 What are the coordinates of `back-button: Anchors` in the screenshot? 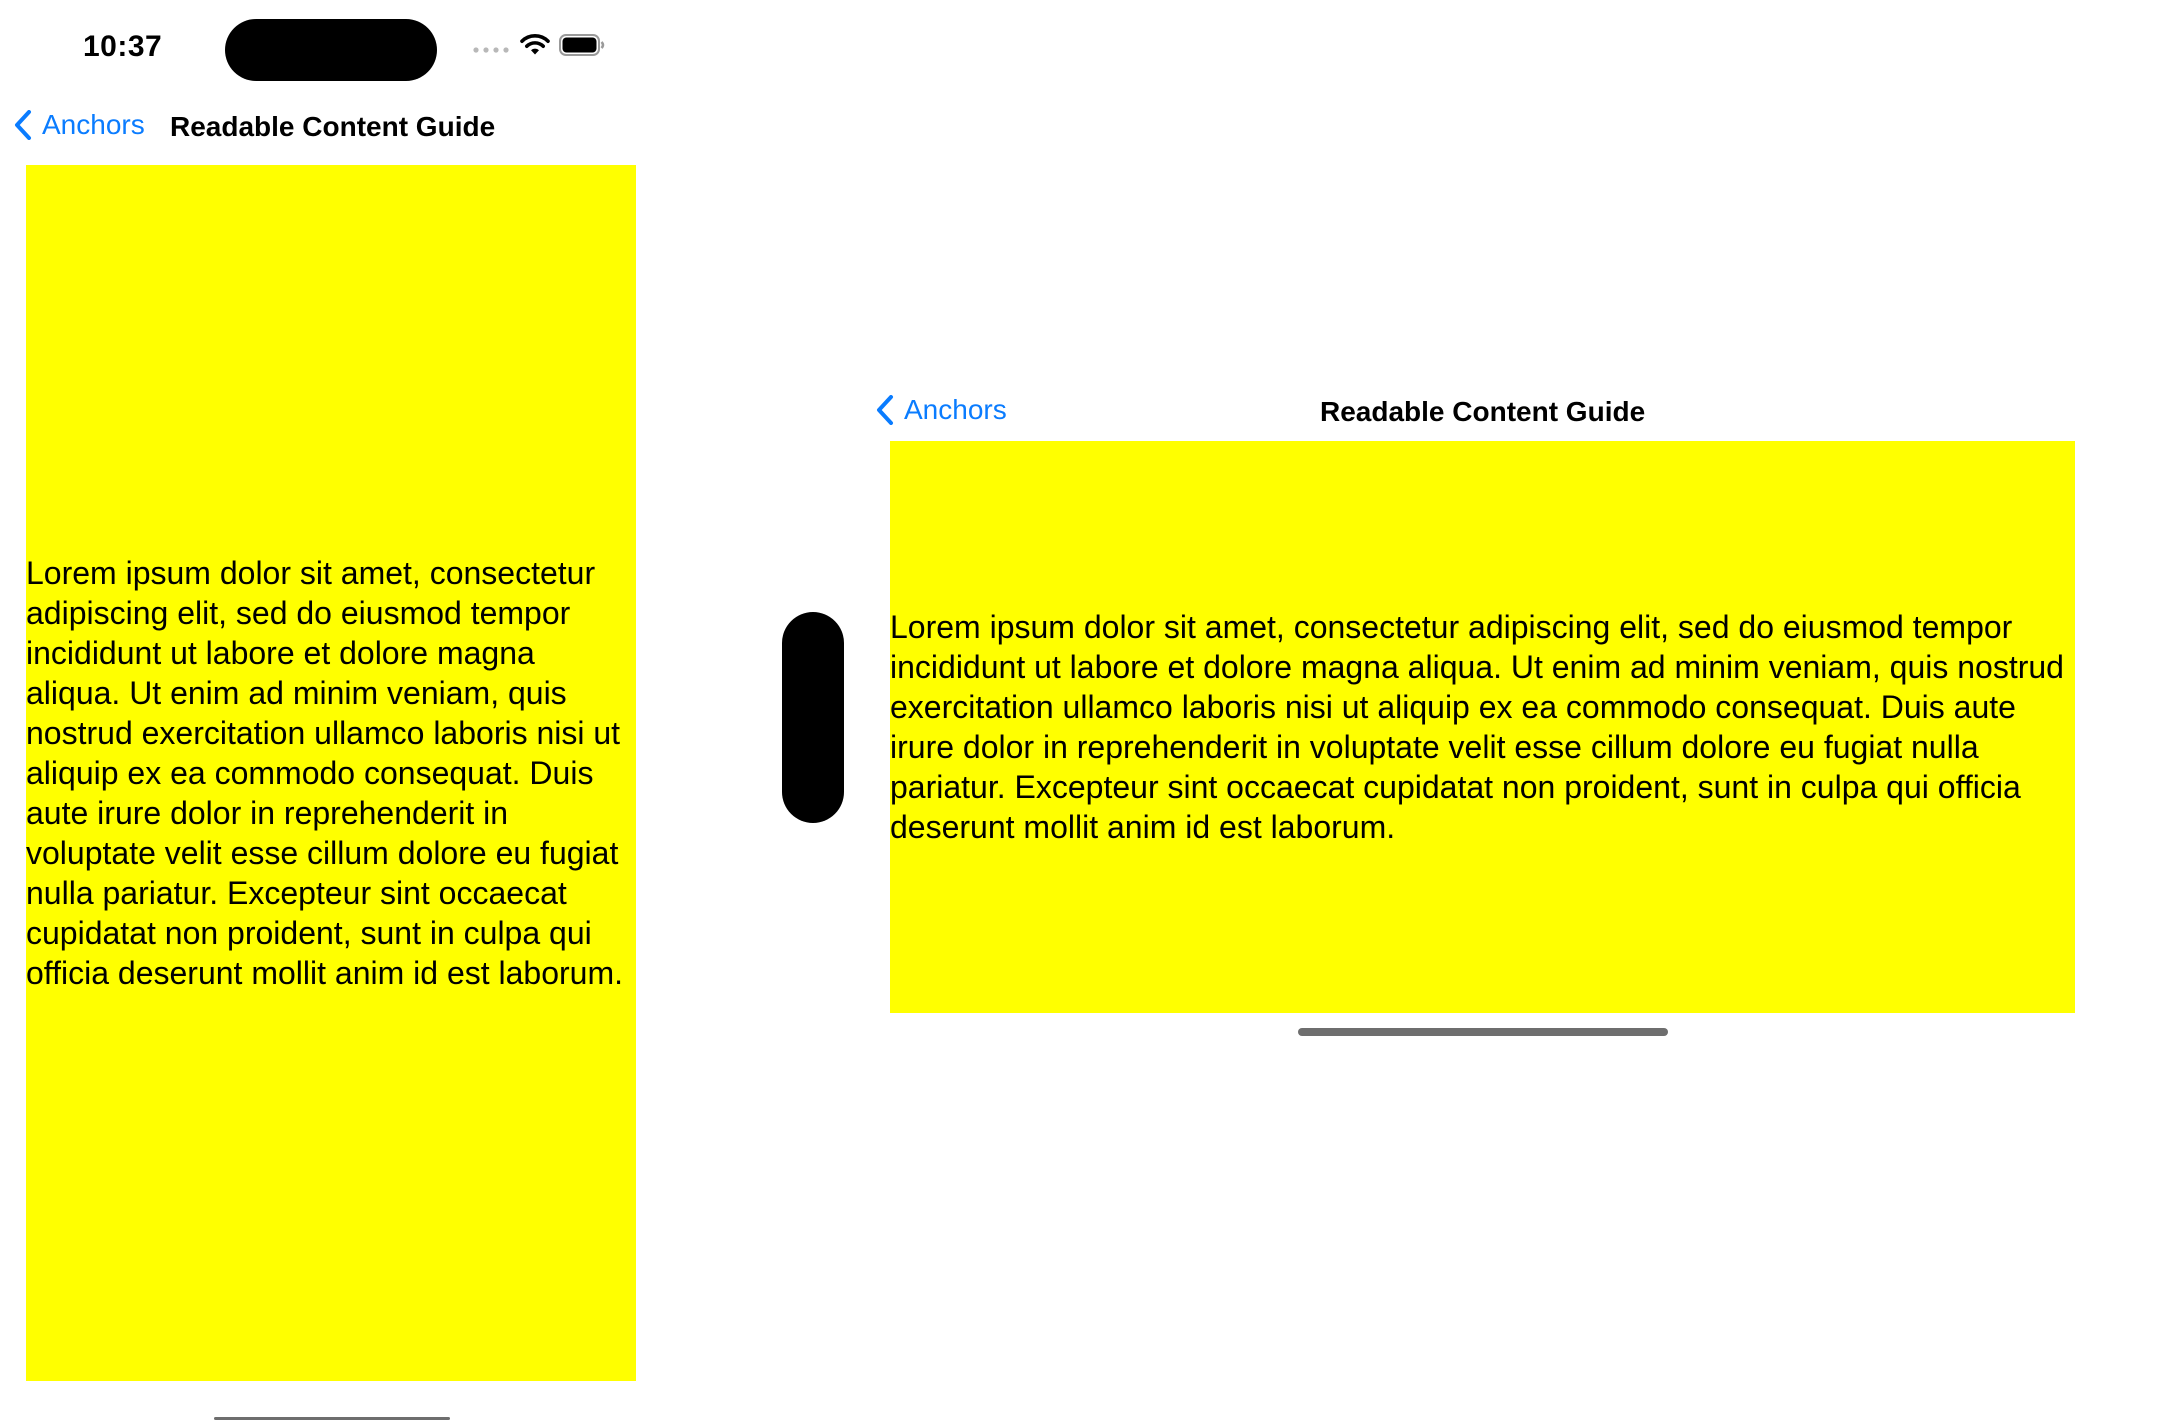 It's located at (79, 125).